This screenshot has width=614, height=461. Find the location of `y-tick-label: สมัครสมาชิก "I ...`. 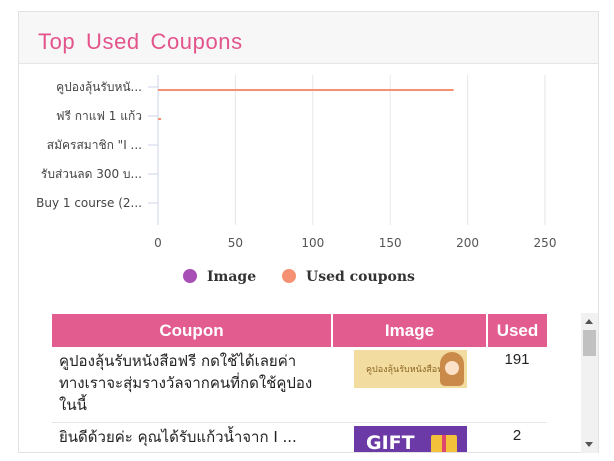

y-tick-label: สมัครสมาชิก "I ... is located at coordinates (94, 145).